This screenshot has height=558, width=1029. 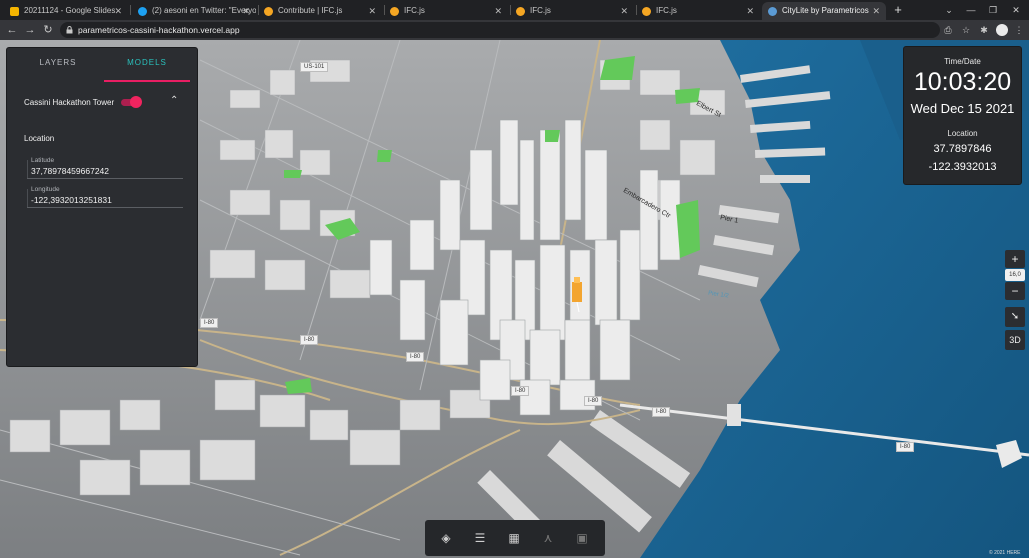 I want to click on reload-icon: ↻, so click(x=48, y=30).